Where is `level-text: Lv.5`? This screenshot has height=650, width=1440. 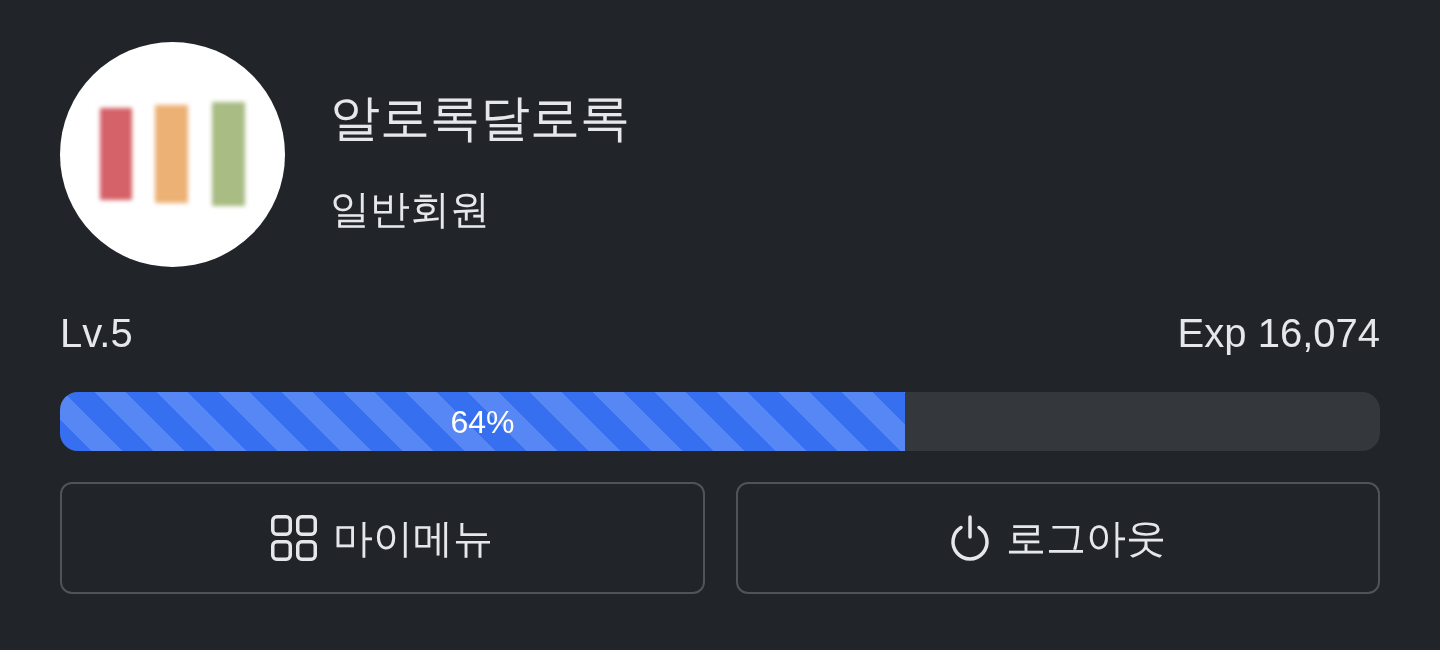 level-text: Lv.5 is located at coordinates (96, 333).